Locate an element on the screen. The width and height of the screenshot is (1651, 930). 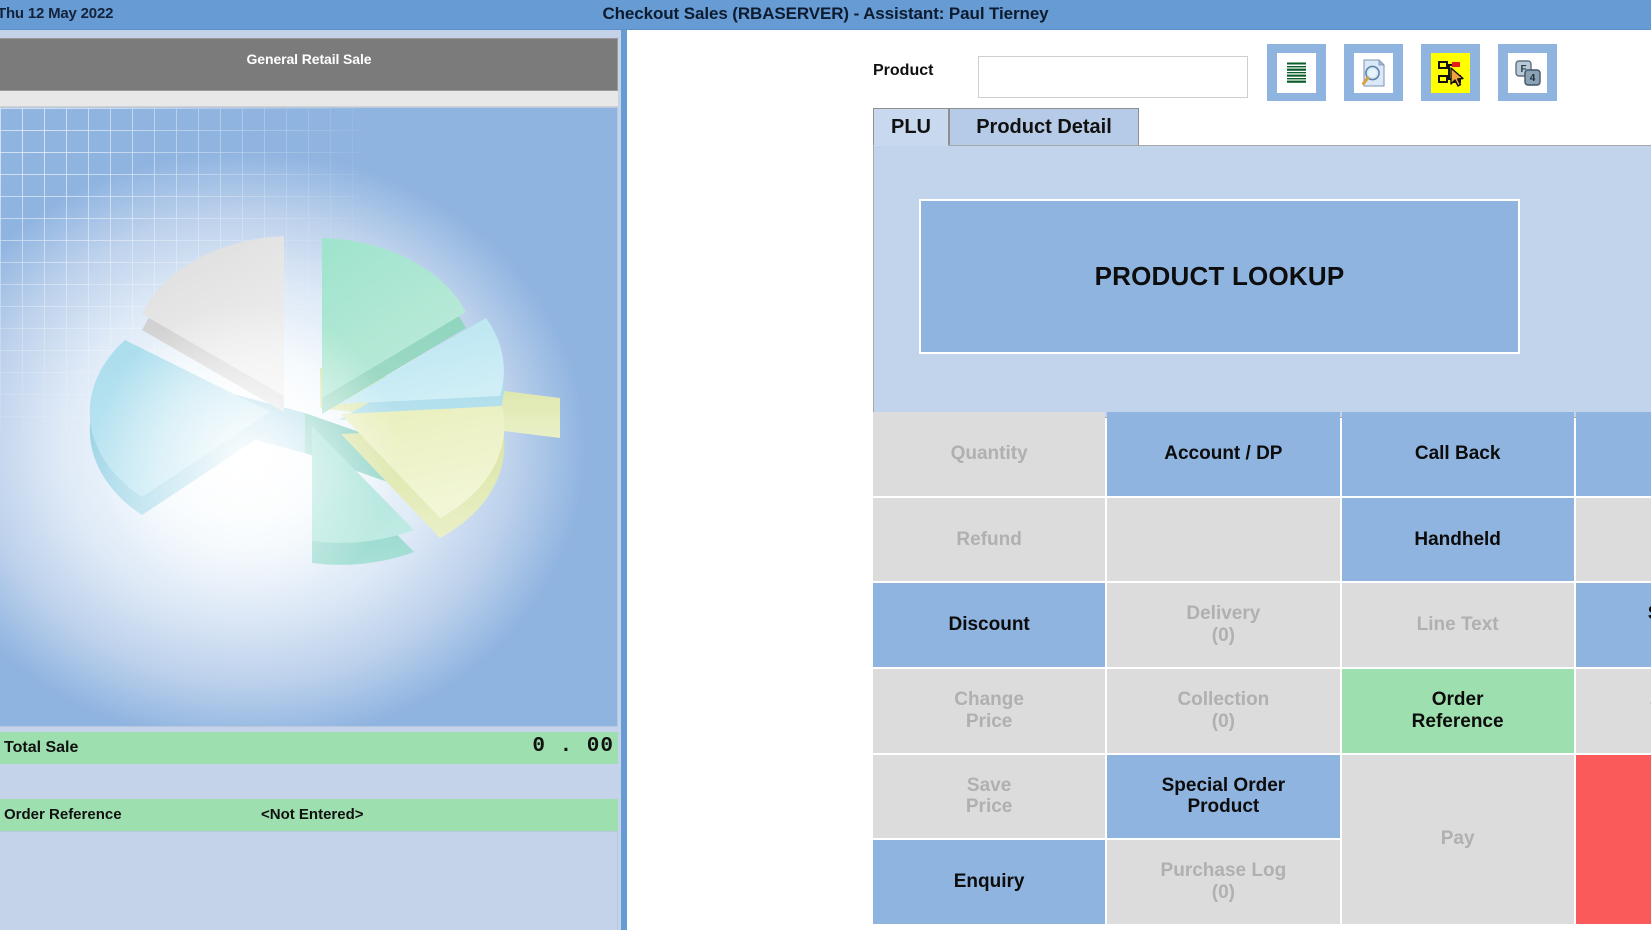
plu-tab-panel: PRODUCT LOOKUP is located at coordinates (1262, 281).